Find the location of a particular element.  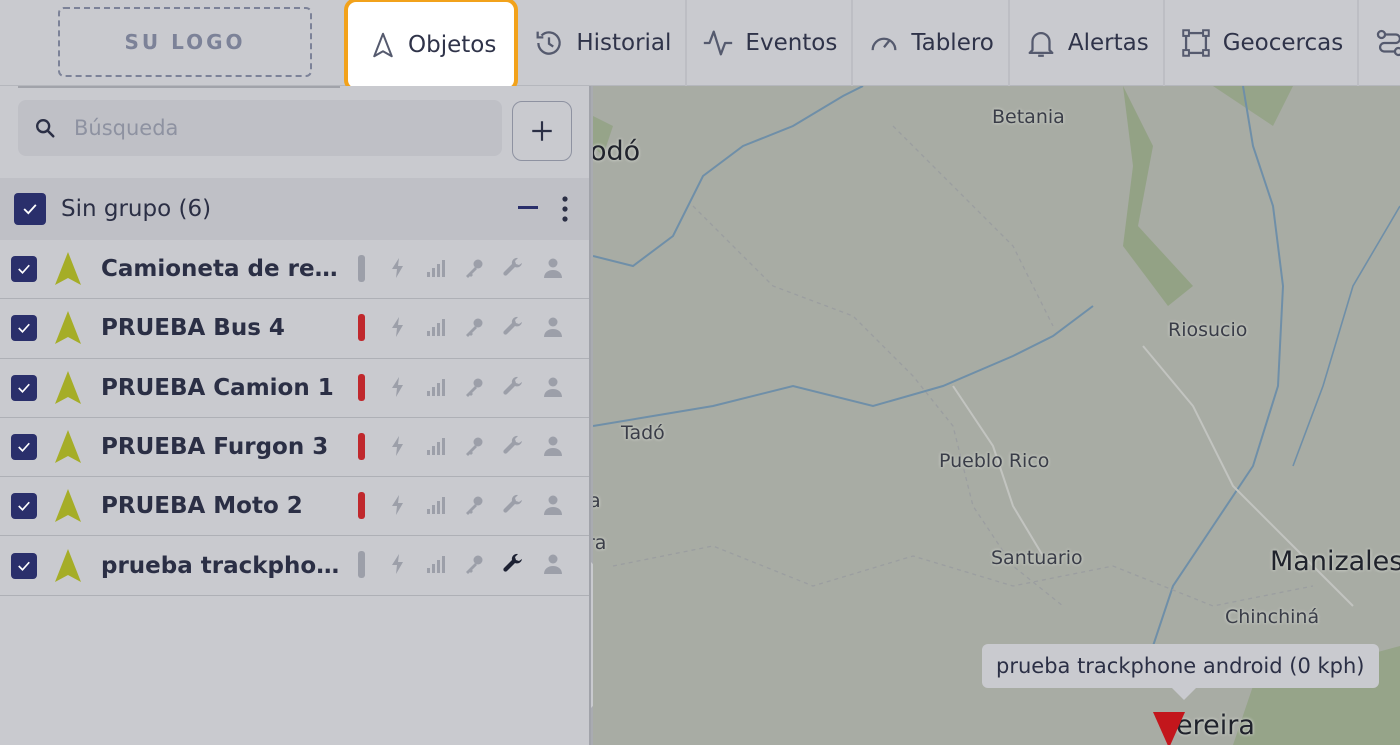

tab-eventos: Eventos is located at coordinates (770, 43).